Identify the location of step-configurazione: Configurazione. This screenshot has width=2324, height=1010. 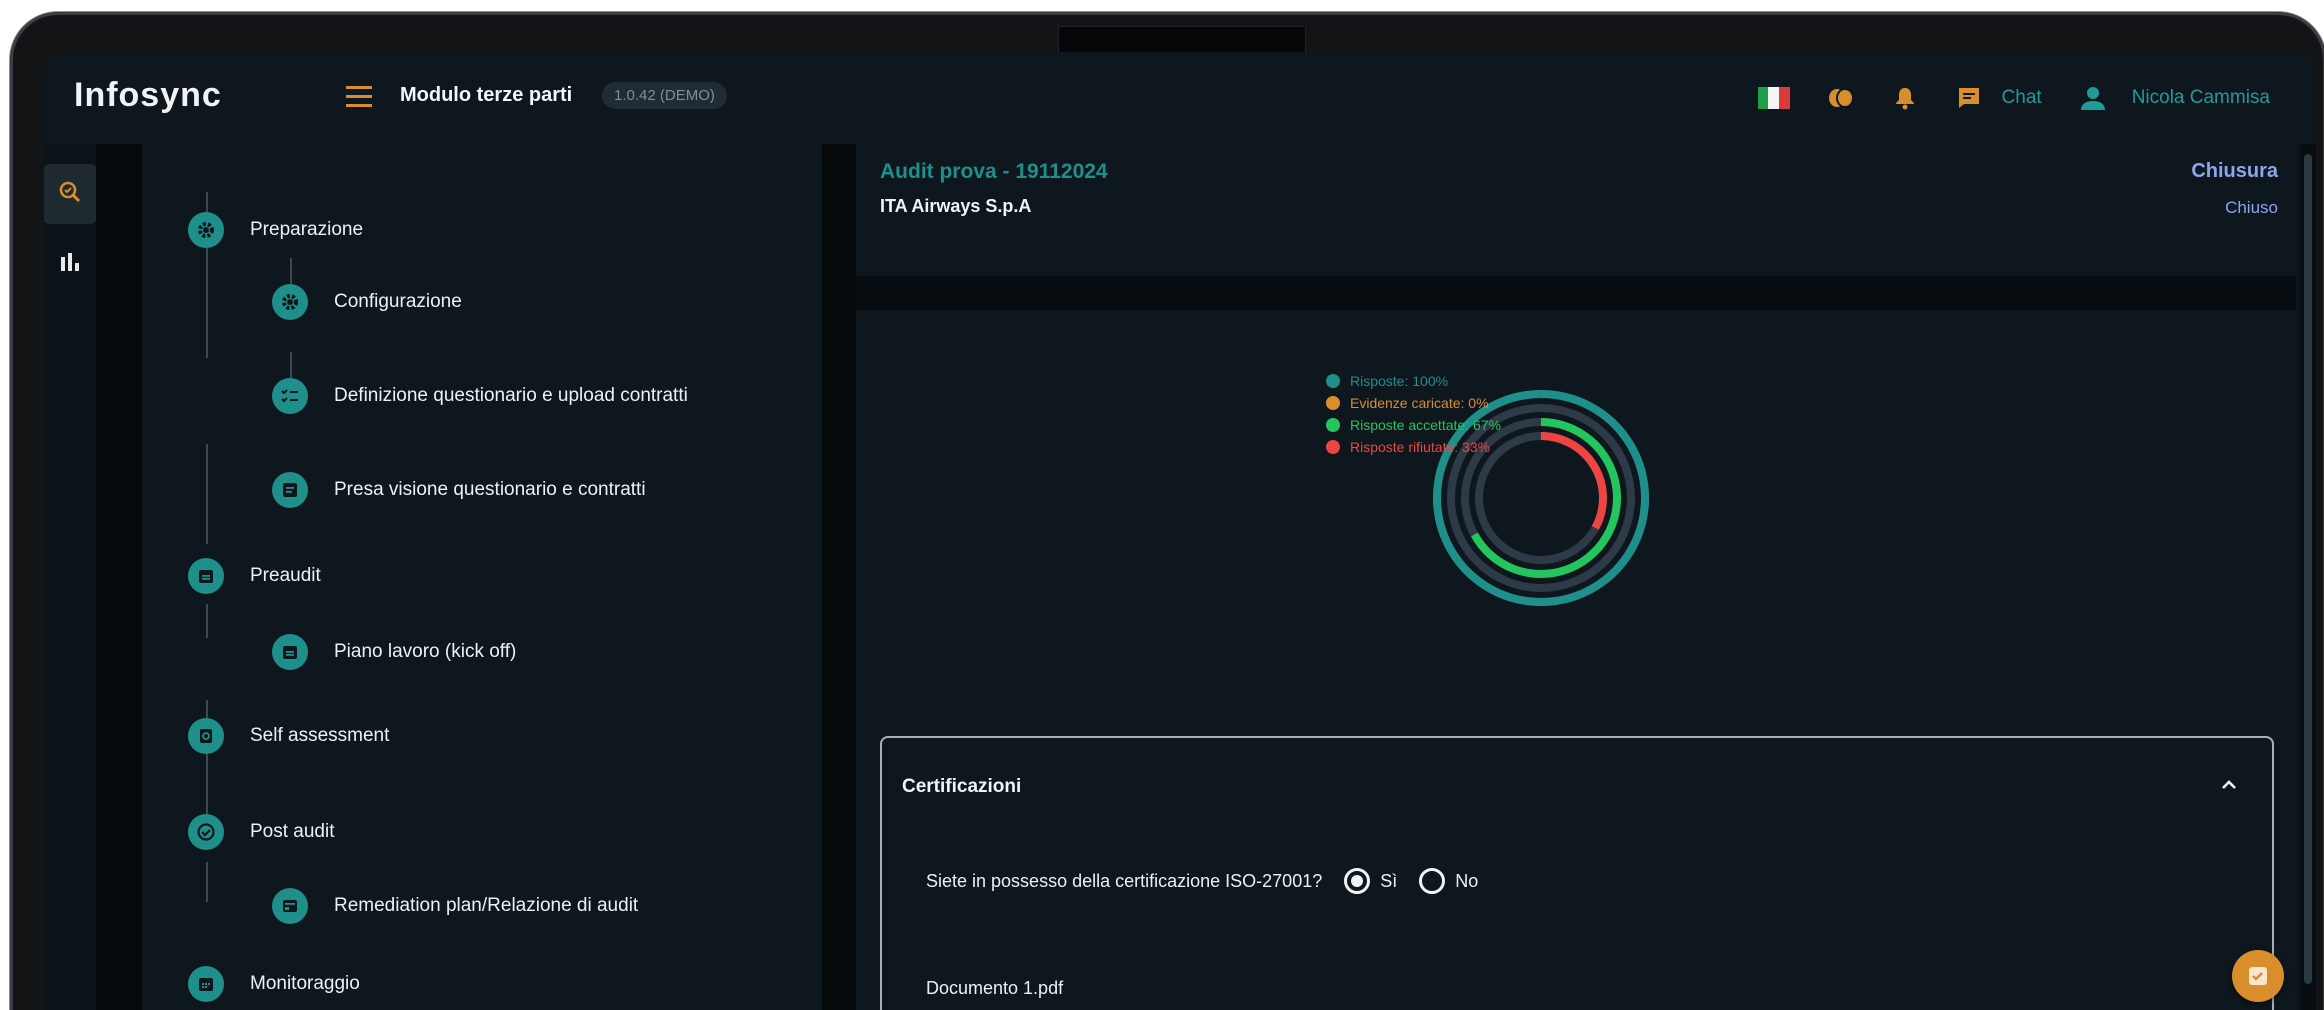
(367, 302).